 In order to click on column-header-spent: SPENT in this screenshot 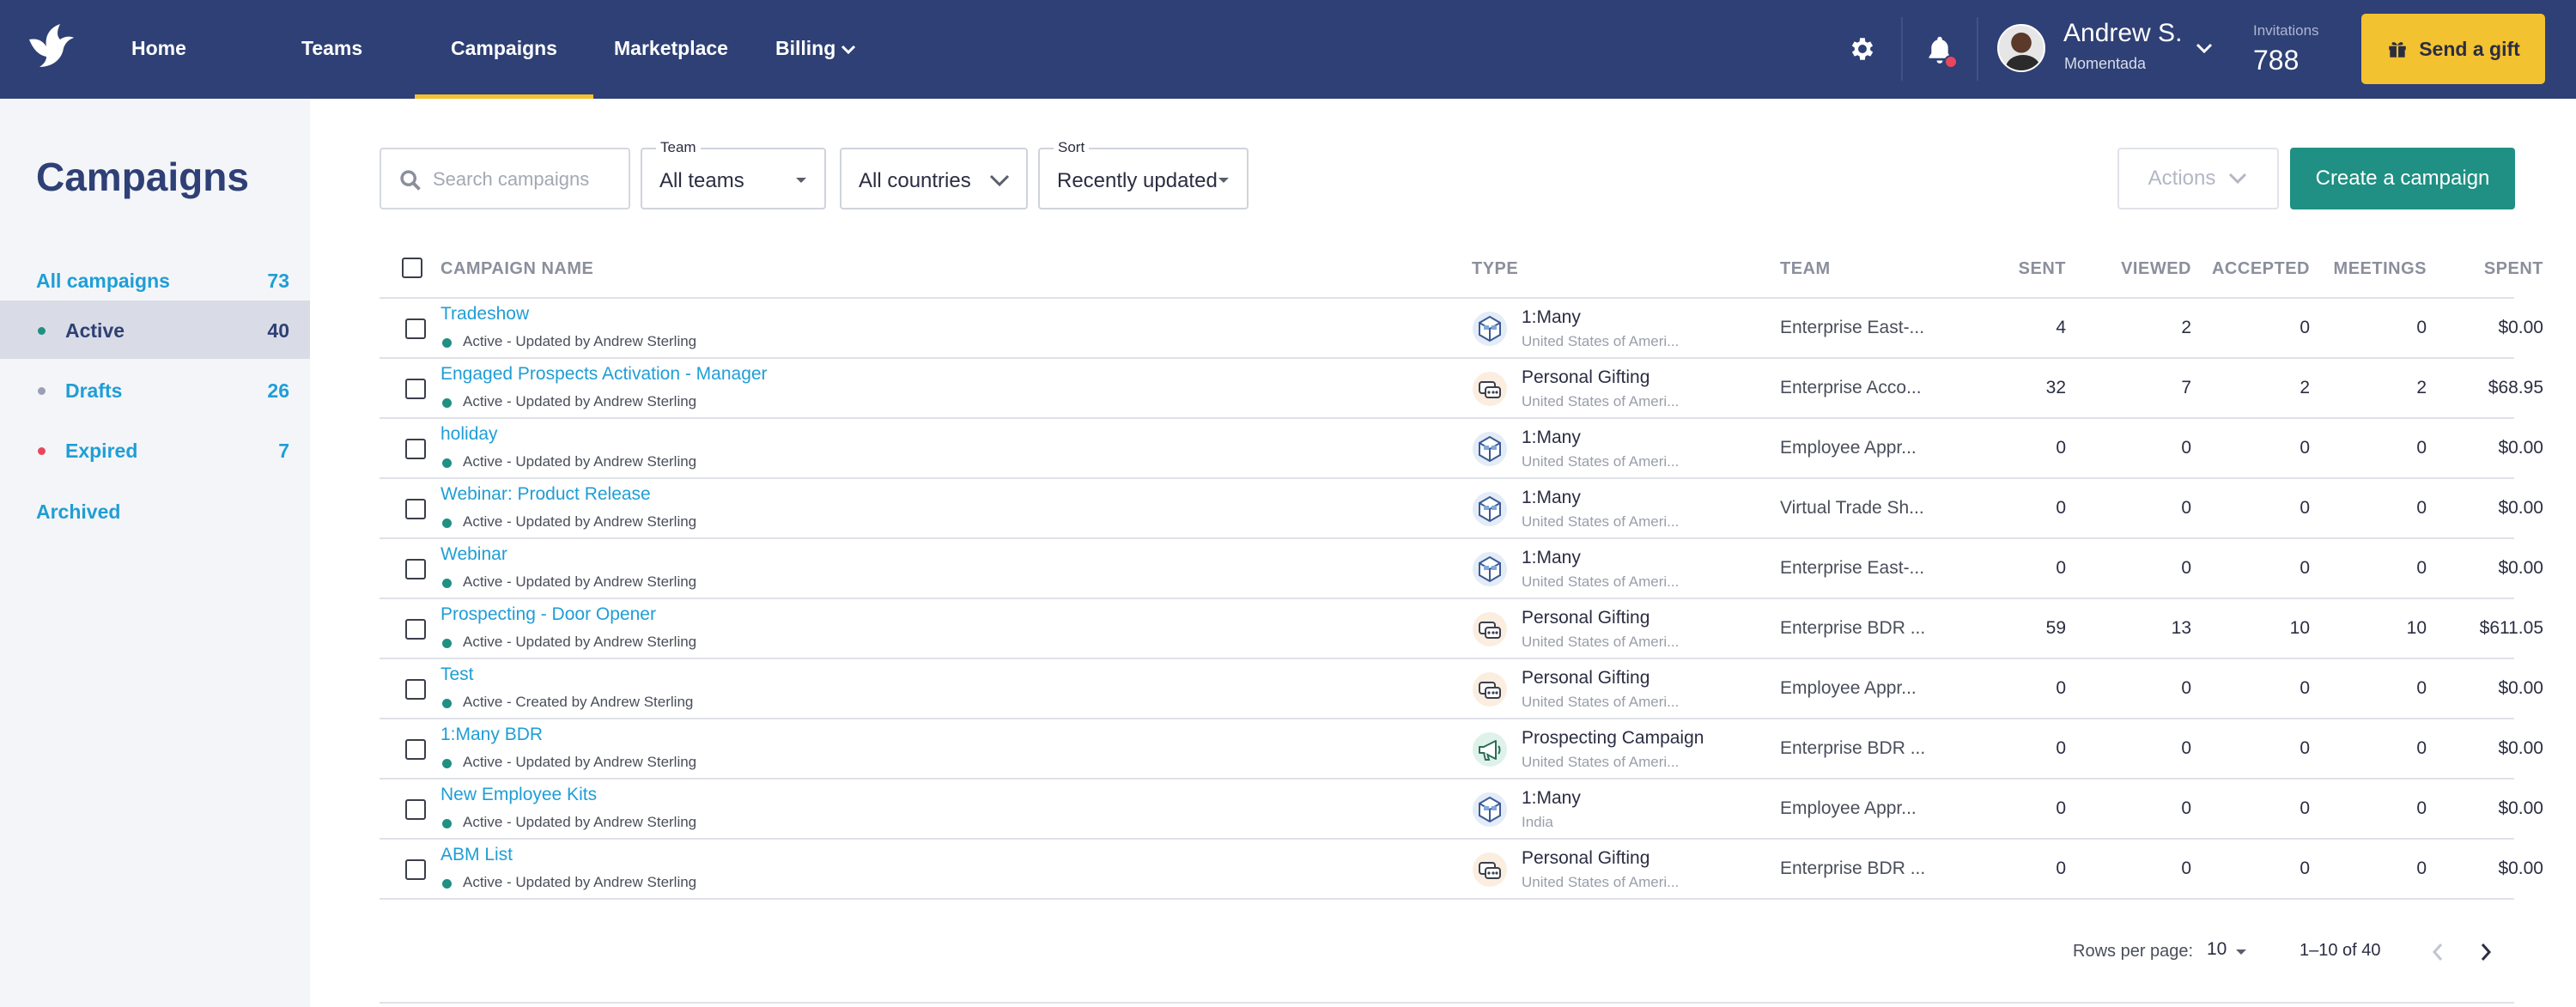, I will do `click(2492, 269)`.